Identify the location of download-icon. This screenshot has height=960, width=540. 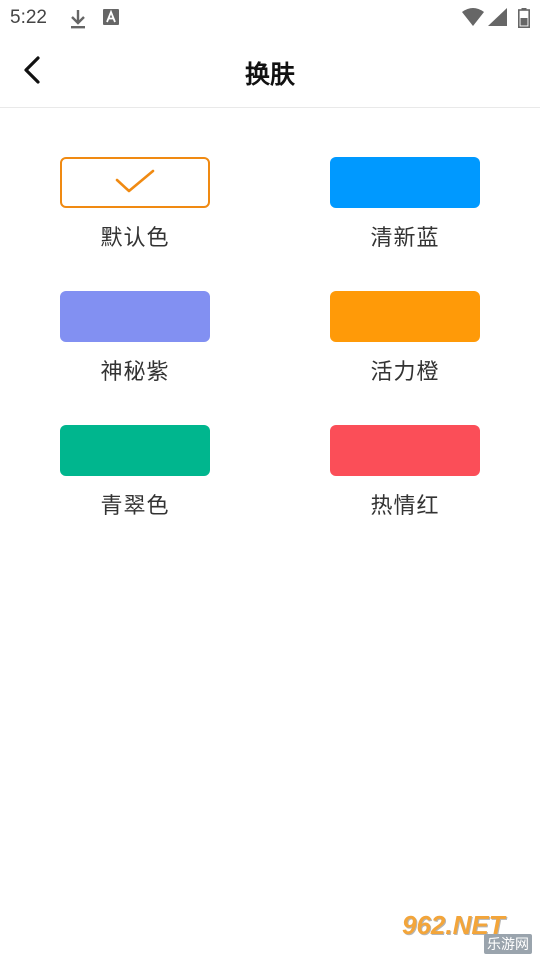
(78, 21).